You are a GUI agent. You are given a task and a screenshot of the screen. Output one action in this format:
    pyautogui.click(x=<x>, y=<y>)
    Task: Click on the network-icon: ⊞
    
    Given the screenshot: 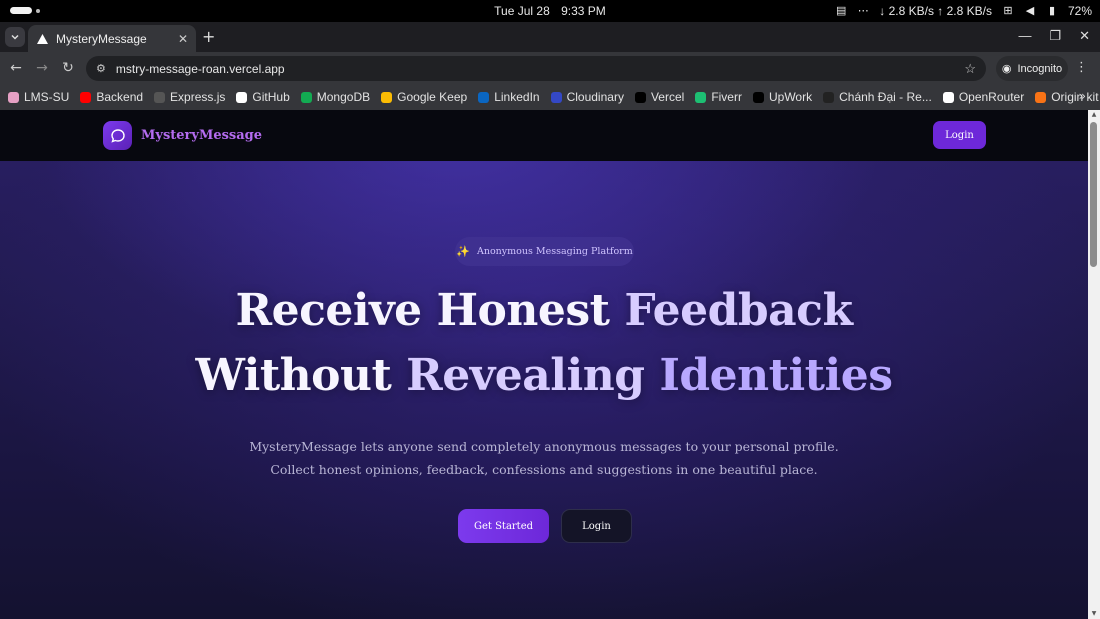 What is the action you would take?
    pyautogui.click(x=1008, y=11)
    